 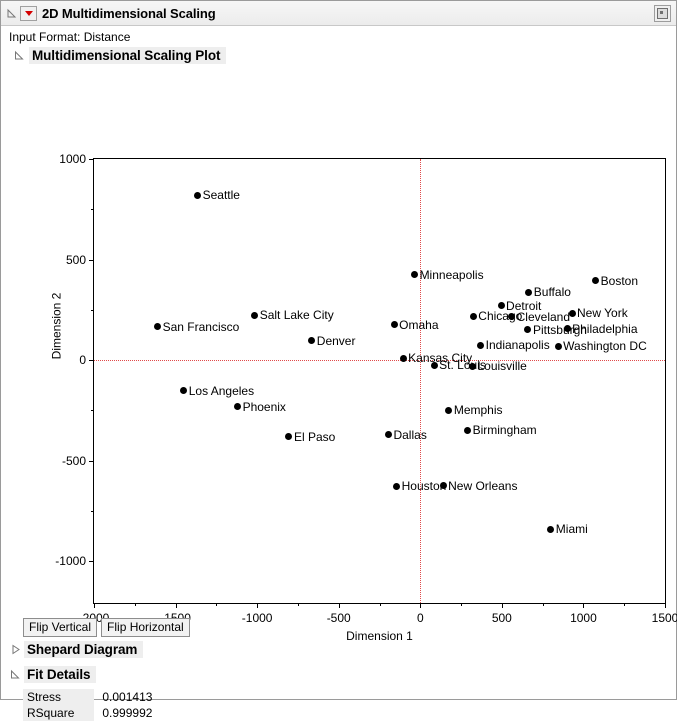 What do you see at coordinates (127, 697) in the screenshot?
I see `fit-detail-value: 0.001413` at bounding box center [127, 697].